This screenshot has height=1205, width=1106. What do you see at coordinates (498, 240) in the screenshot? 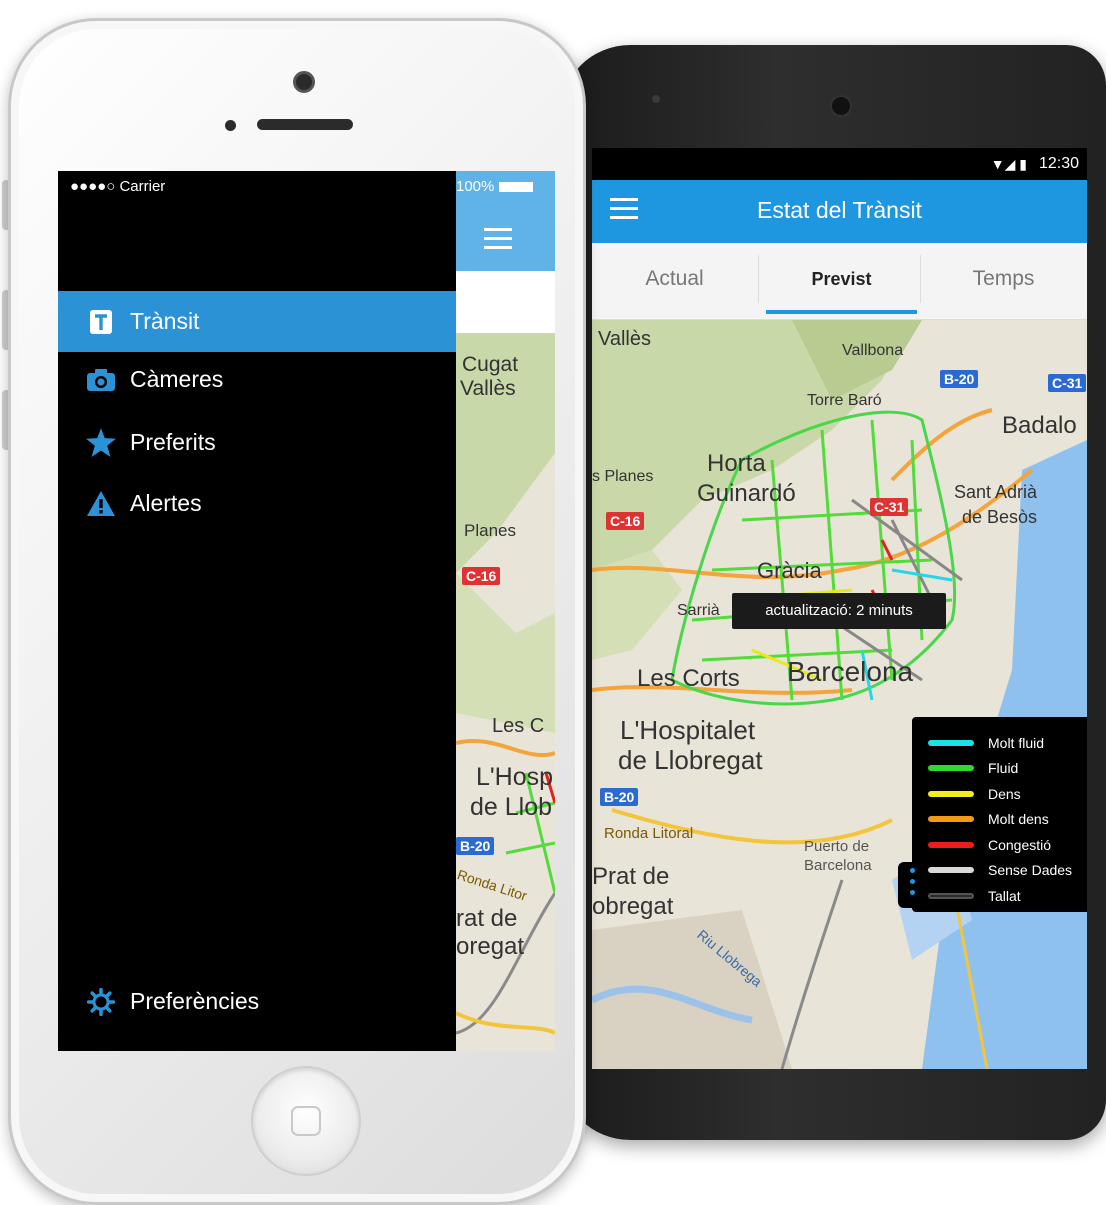
I see `hamburger-icon` at bounding box center [498, 240].